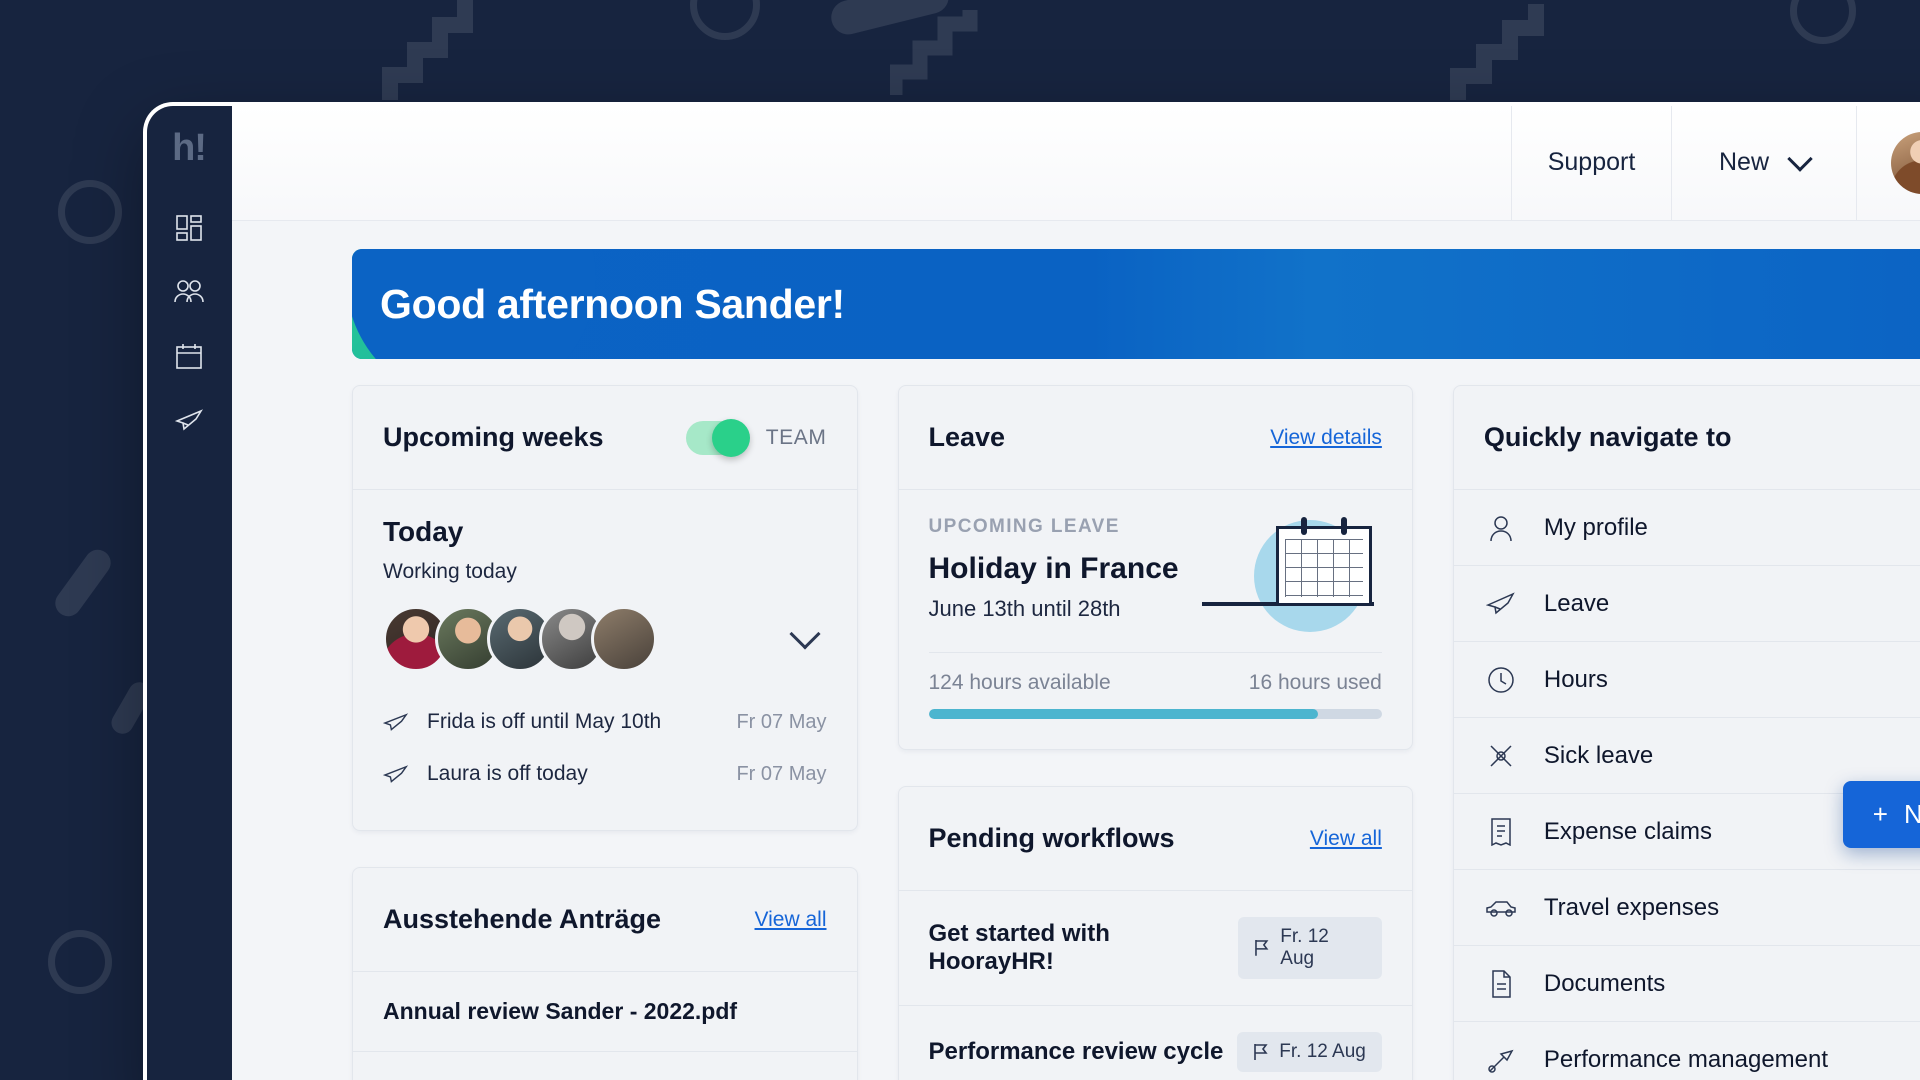 The height and width of the screenshot is (1080, 1920). Describe the element at coordinates (605, 1066) in the screenshot. I see `table-row` at that location.